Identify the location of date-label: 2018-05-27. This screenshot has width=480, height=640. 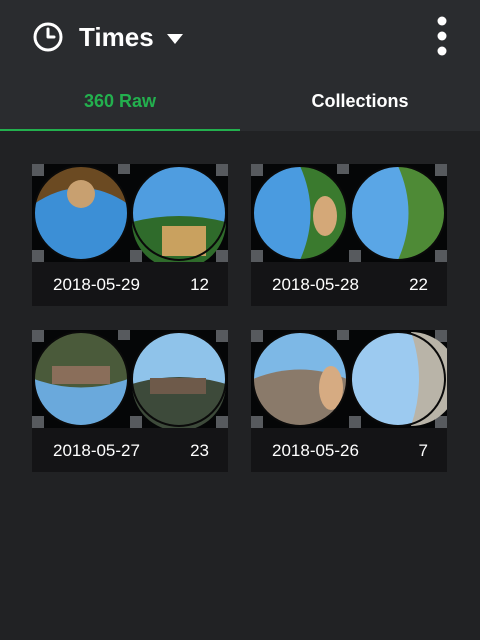
(96, 450).